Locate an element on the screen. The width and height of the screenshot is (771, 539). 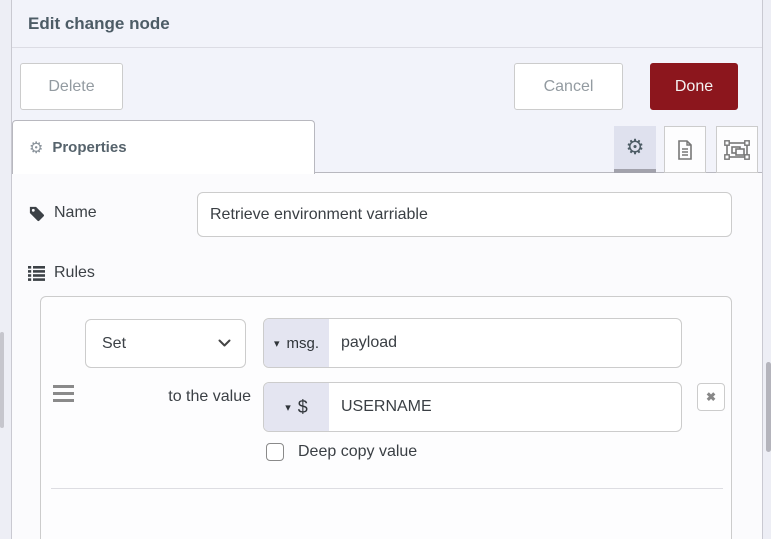
right-scrollbar-thumb is located at coordinates (768, 407).